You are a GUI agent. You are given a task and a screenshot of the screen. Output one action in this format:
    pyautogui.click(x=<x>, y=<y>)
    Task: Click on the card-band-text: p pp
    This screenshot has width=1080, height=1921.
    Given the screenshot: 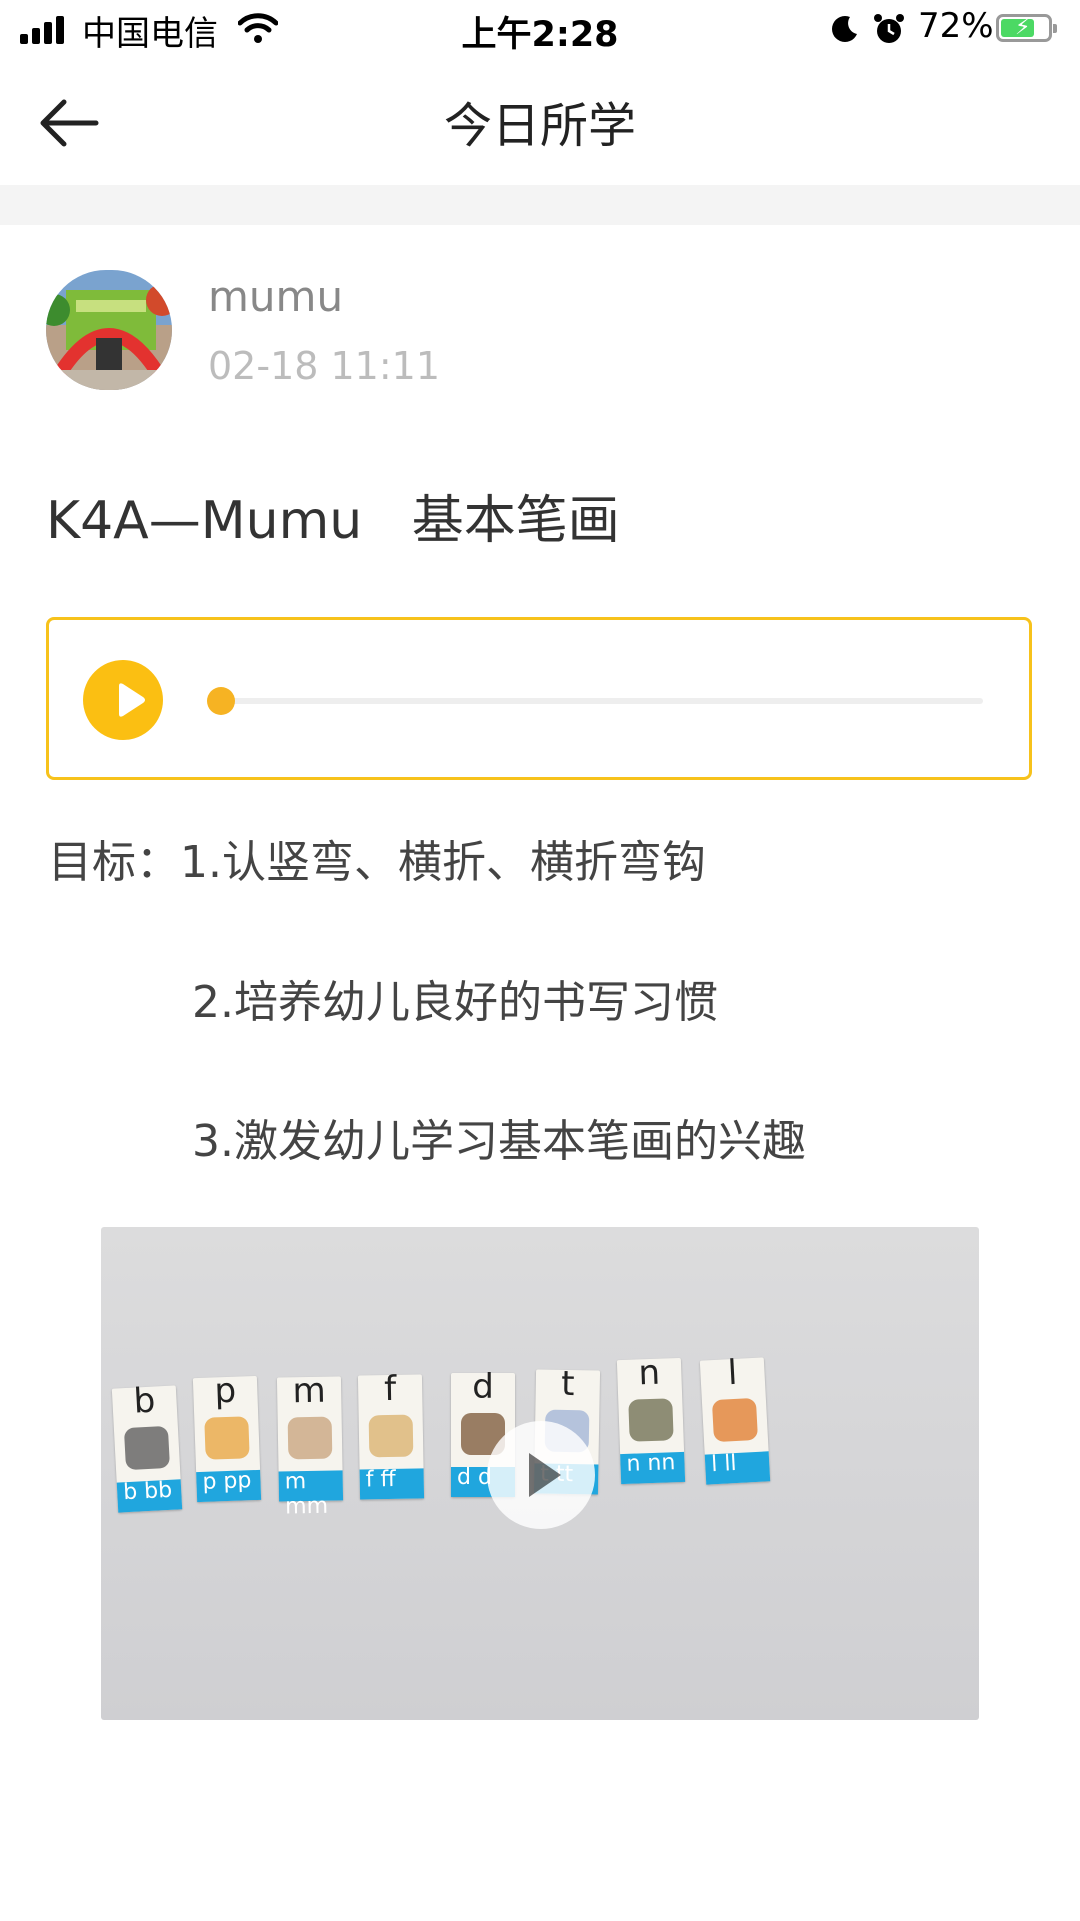 What is the action you would take?
    pyautogui.click(x=227, y=1481)
    